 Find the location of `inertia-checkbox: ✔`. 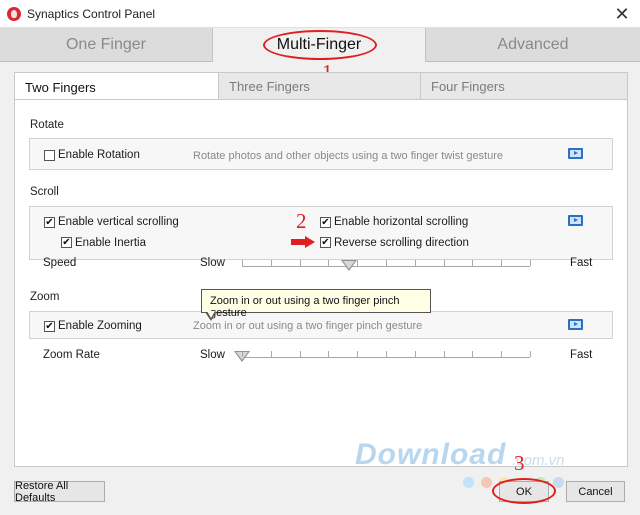

inertia-checkbox: ✔ is located at coordinates (66, 242).